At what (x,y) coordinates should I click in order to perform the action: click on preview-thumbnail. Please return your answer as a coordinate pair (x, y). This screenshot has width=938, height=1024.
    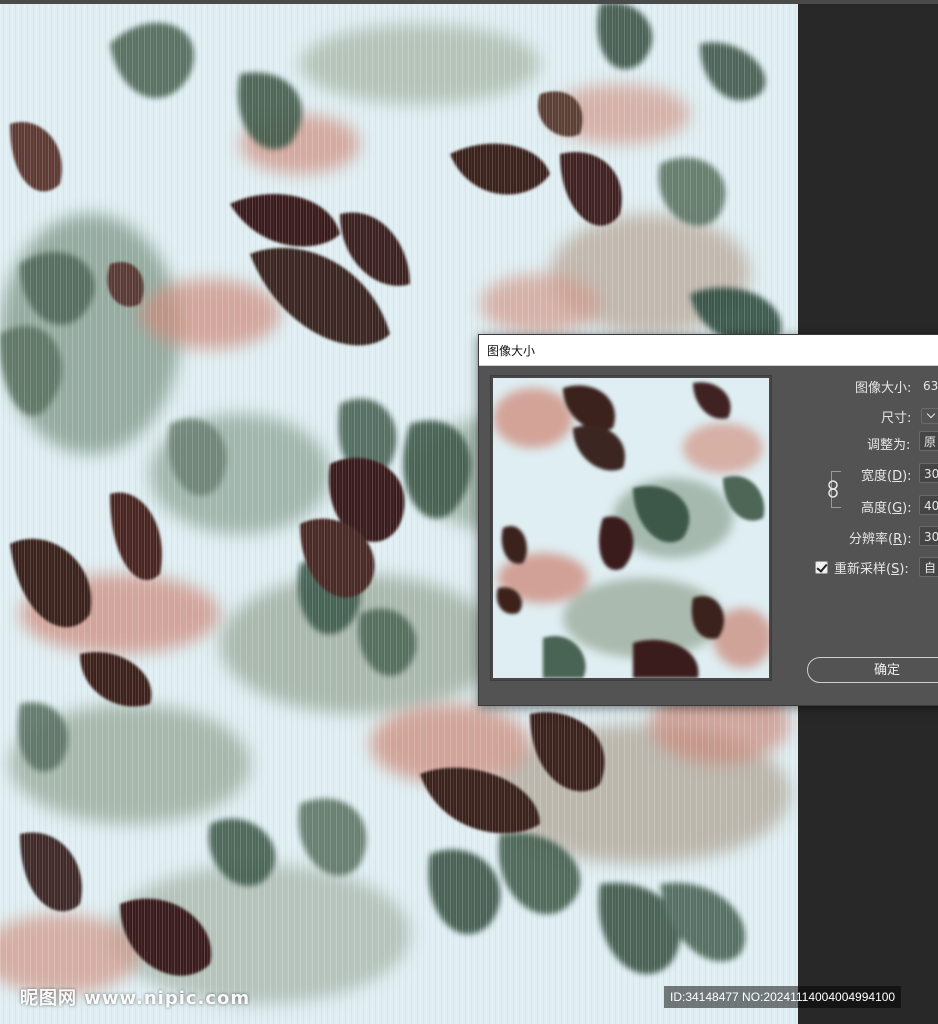
    Looking at the image, I should click on (631, 528).